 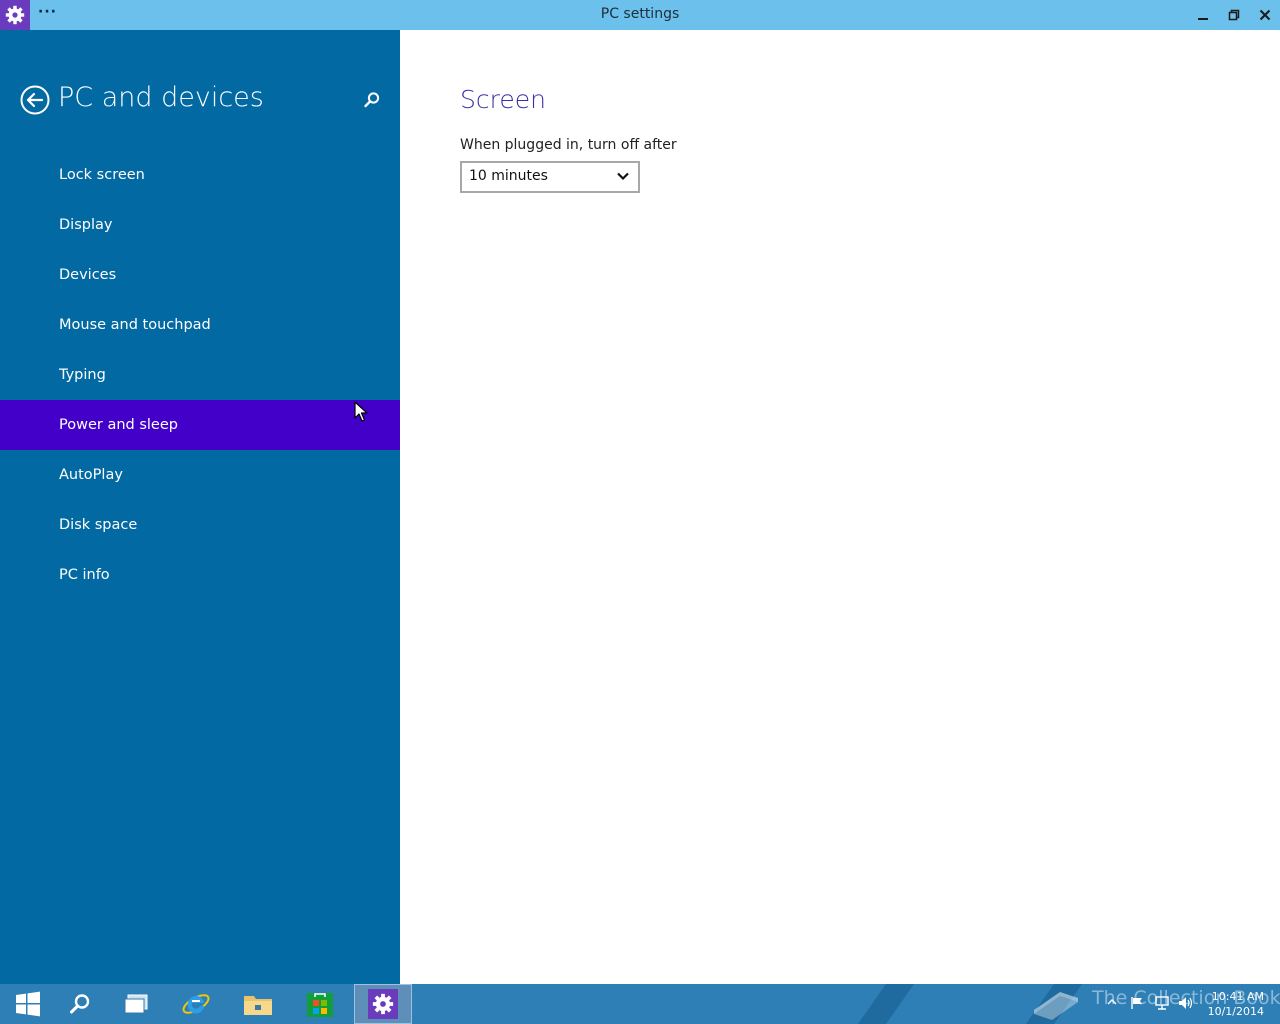 I want to click on store-button, so click(x=320, y=1004).